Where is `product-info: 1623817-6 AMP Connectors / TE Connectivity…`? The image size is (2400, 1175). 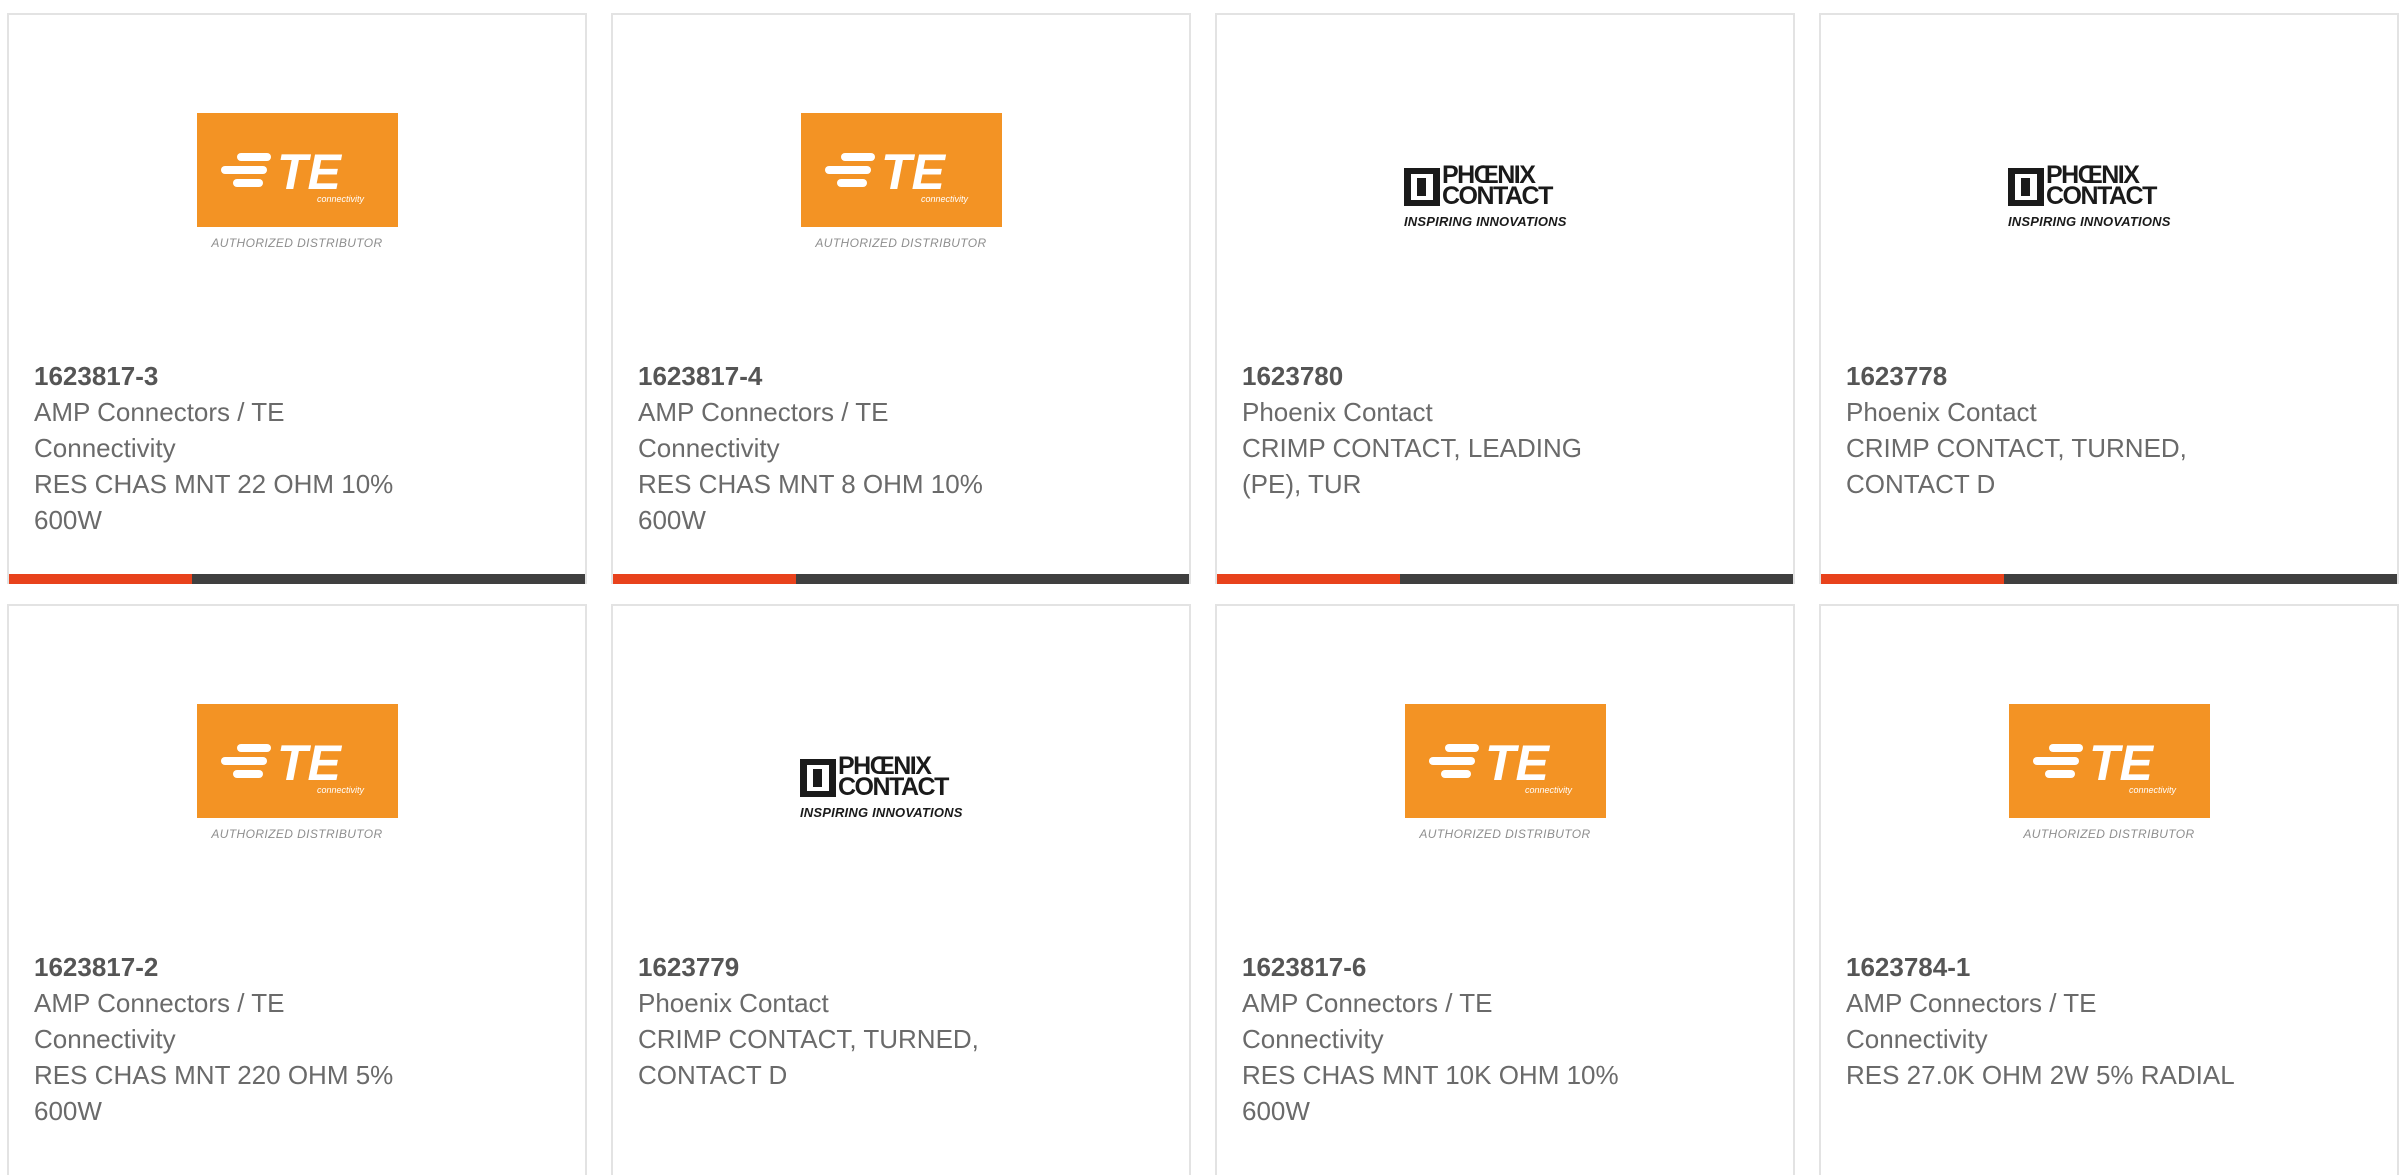
product-info: 1623817-6 AMP Connectors / TE Connectivity… is located at coordinates (1452, 1039).